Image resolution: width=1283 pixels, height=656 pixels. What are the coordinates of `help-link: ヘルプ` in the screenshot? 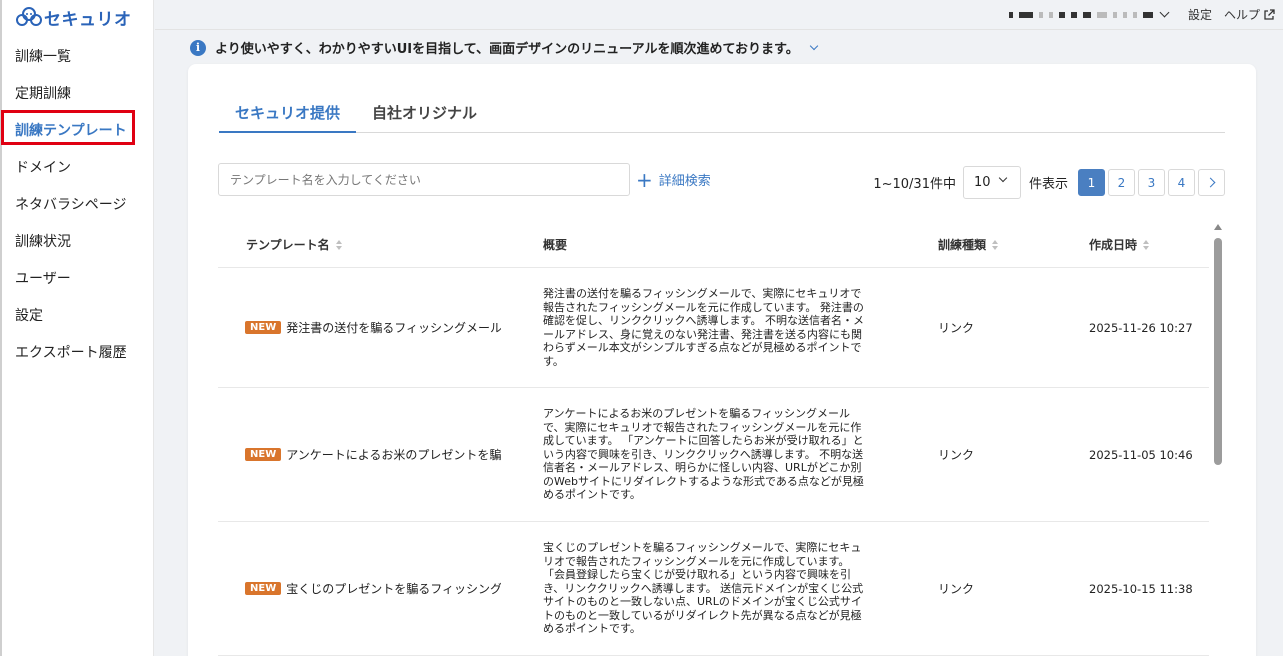 It's located at (1249, 14).